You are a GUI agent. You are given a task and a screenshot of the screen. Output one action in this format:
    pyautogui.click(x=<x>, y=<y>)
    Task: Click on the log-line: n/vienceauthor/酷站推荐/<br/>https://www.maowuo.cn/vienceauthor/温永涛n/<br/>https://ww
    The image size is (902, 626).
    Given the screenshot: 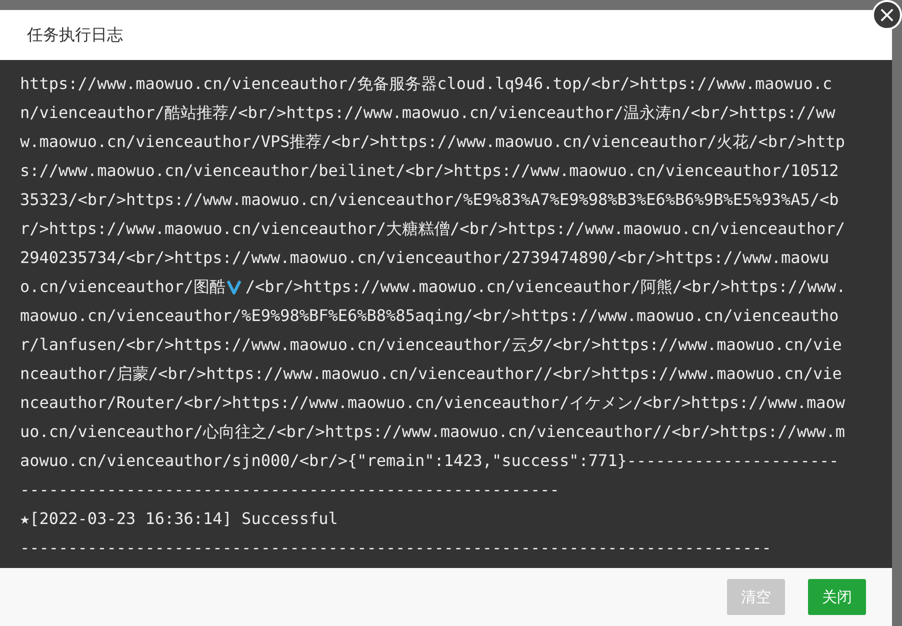 What is the action you would take?
    pyautogui.click(x=428, y=113)
    